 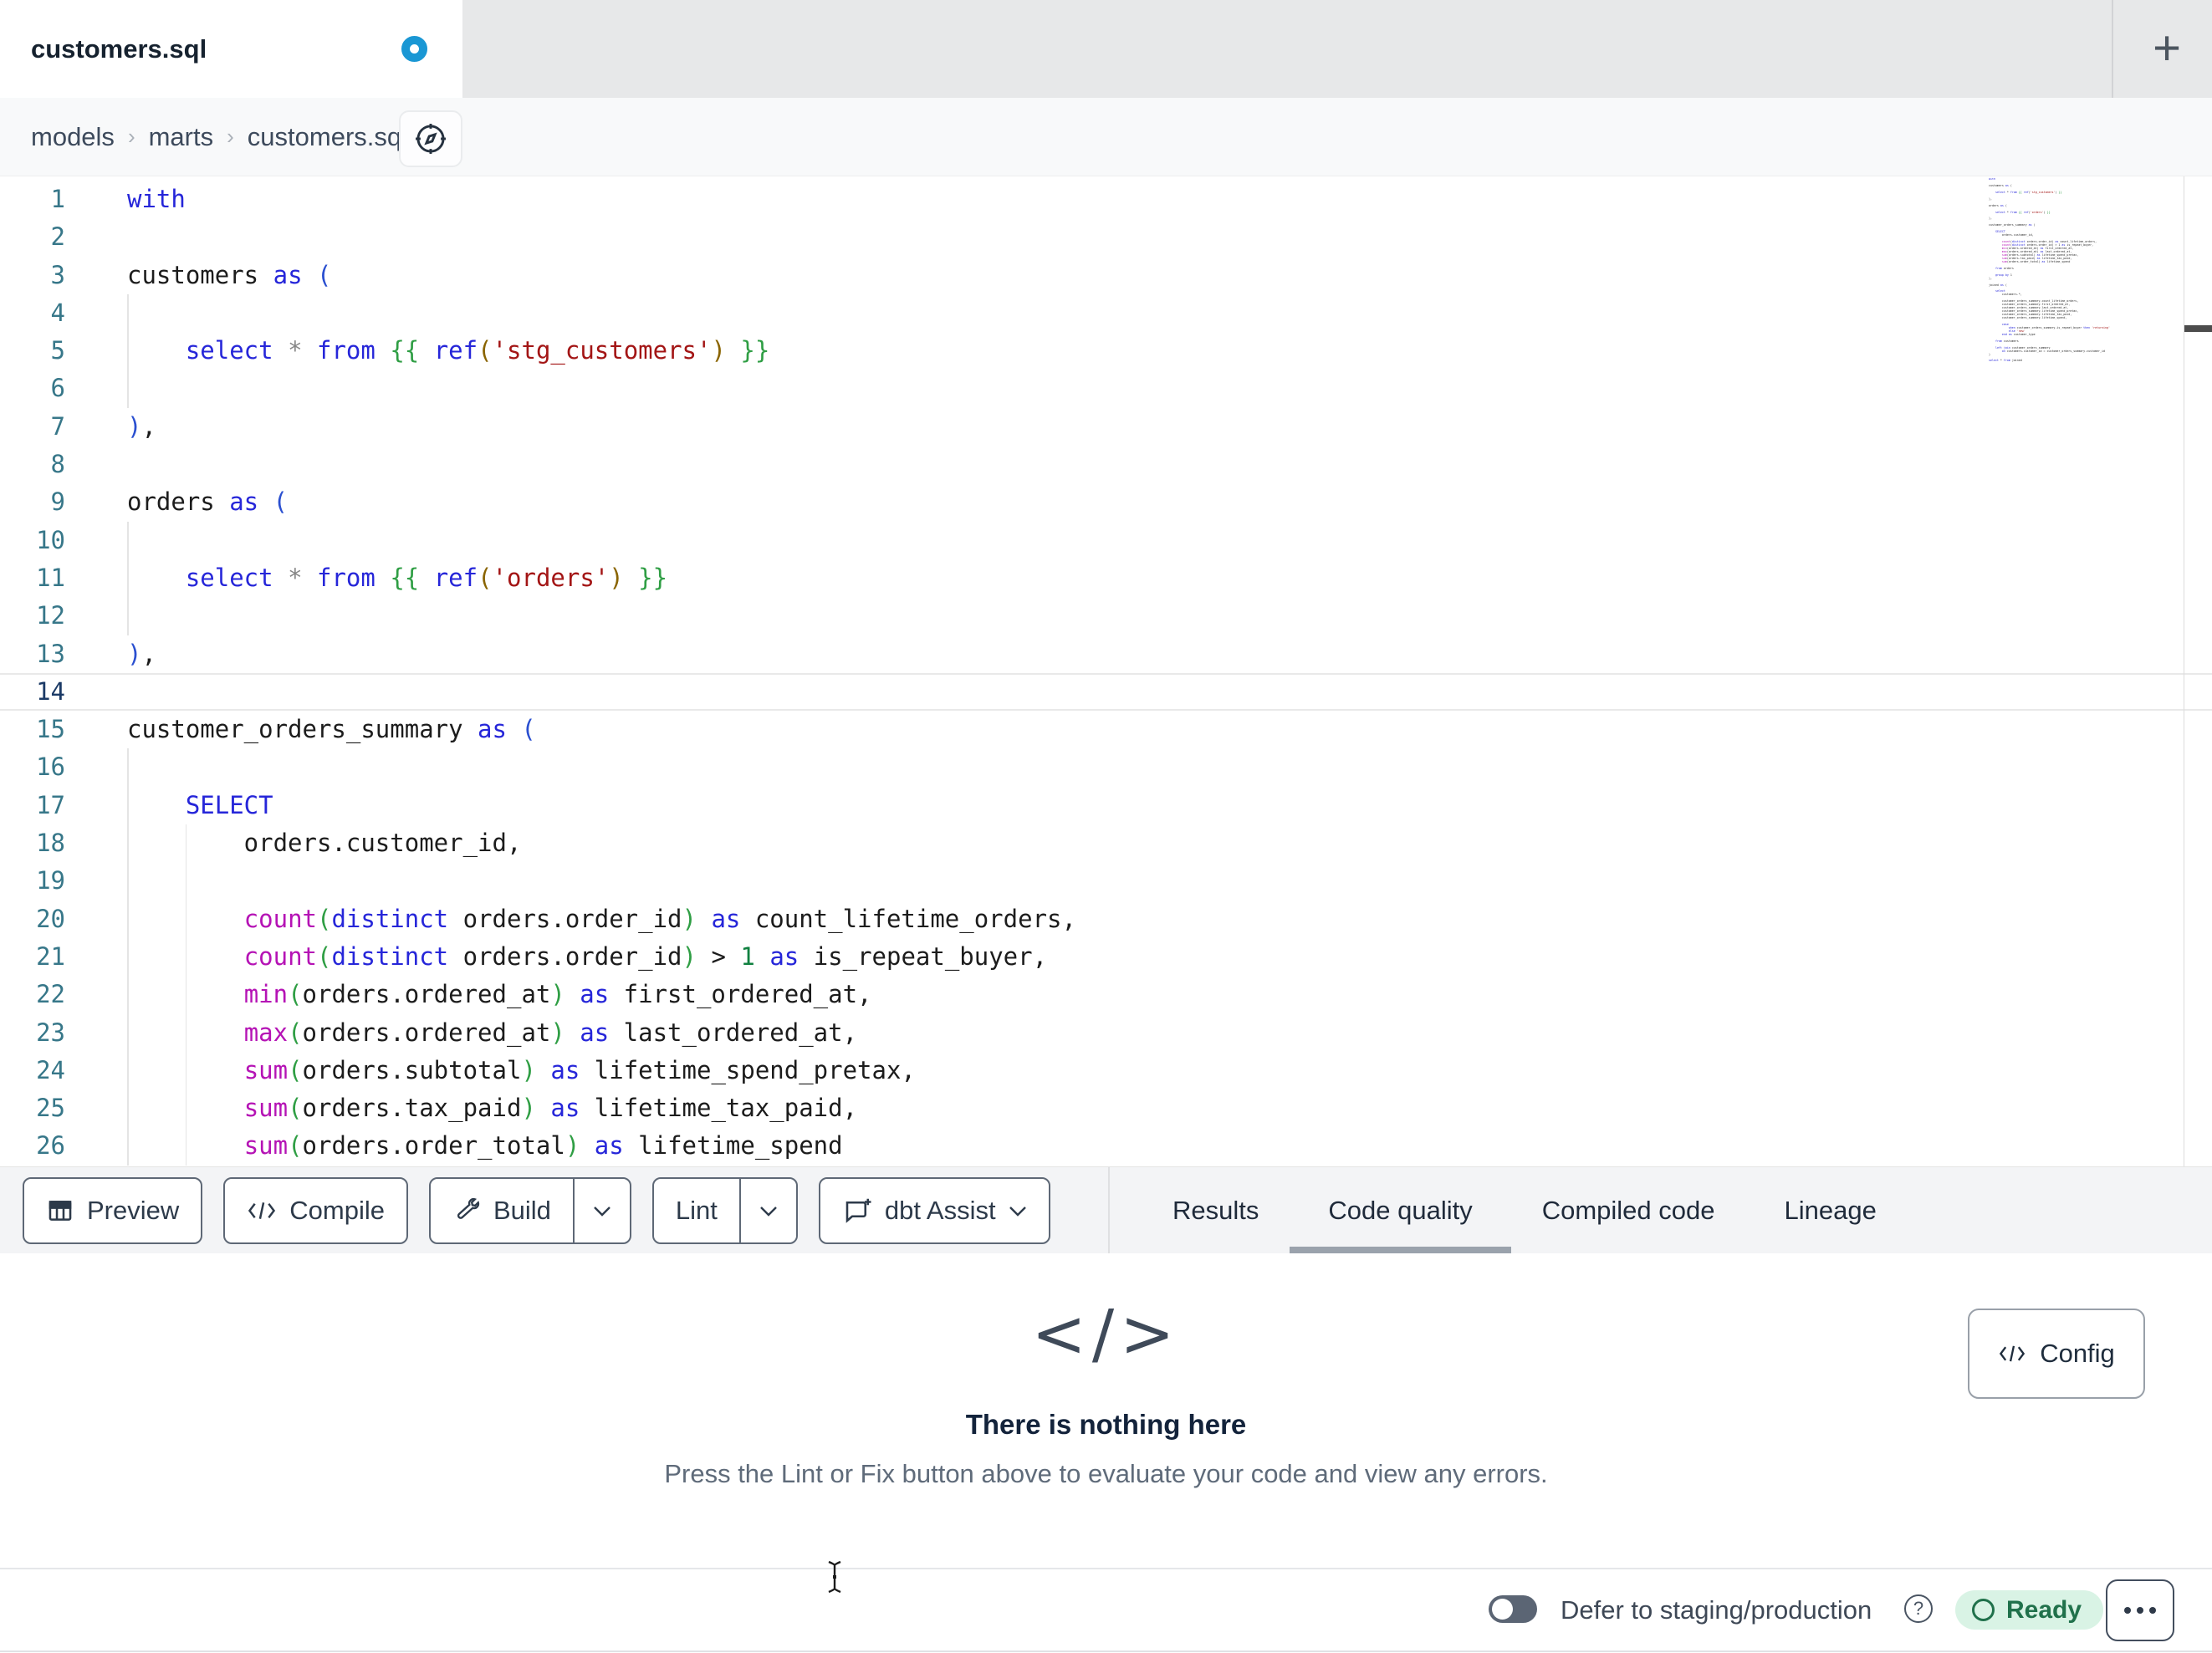 I want to click on code-line-3: 3 customers as (, so click(x=1106, y=275).